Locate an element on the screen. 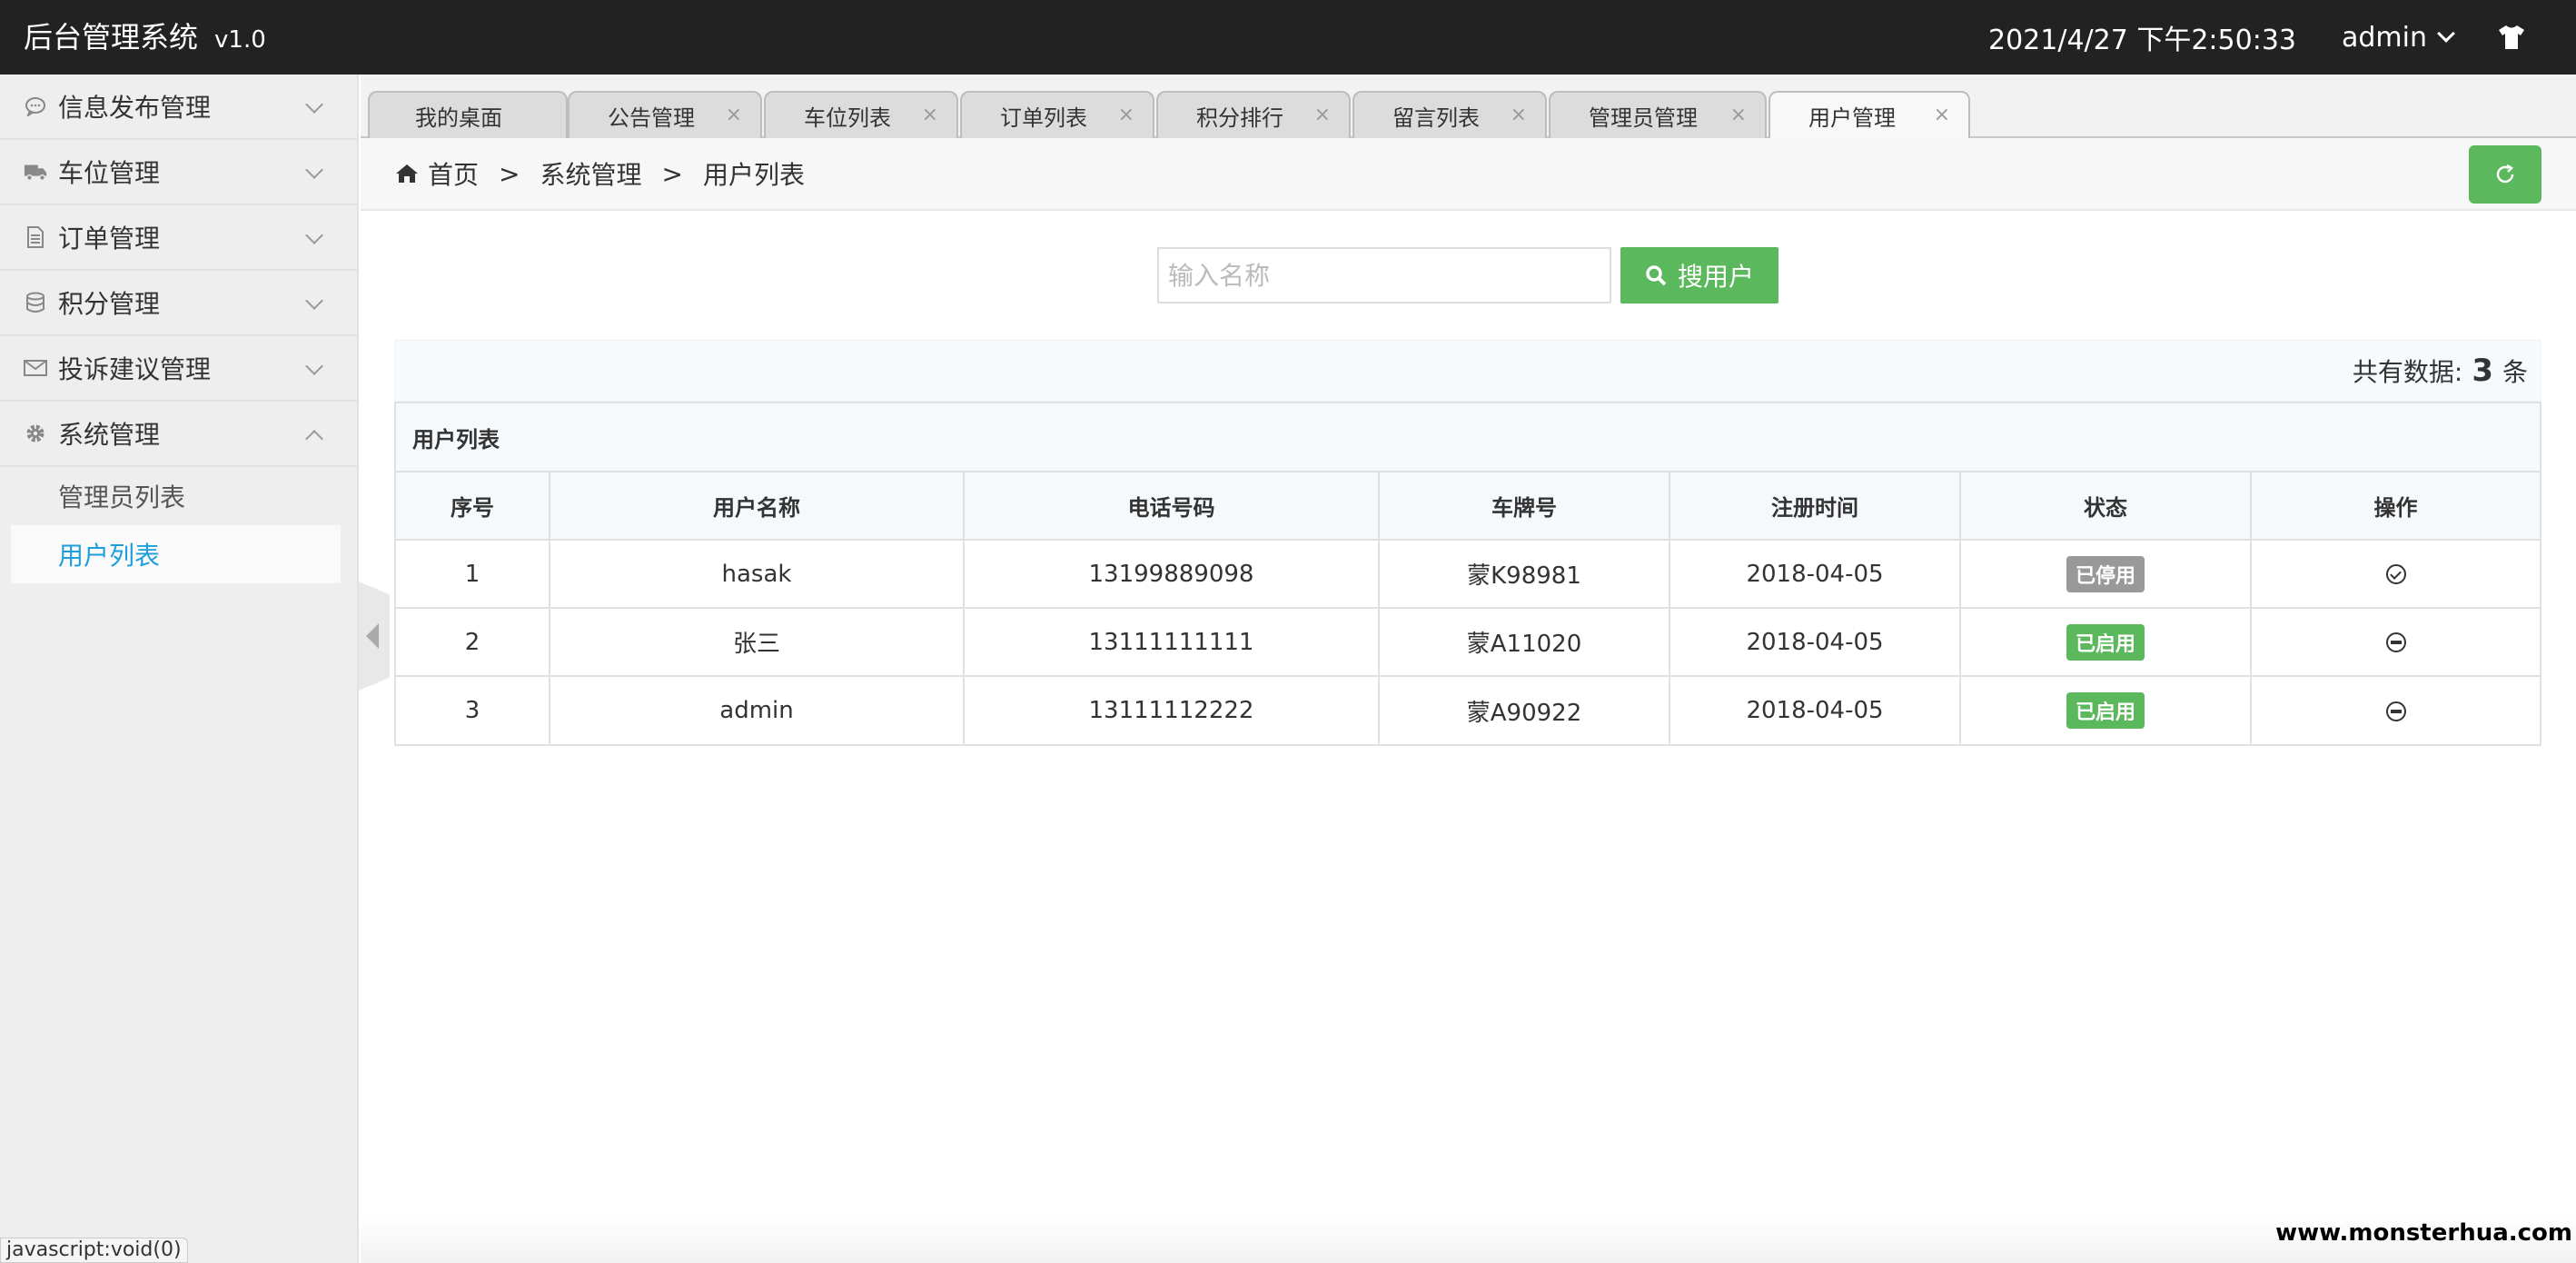 The height and width of the screenshot is (1263, 2576). cell-id: 2 is located at coordinates (473, 642).